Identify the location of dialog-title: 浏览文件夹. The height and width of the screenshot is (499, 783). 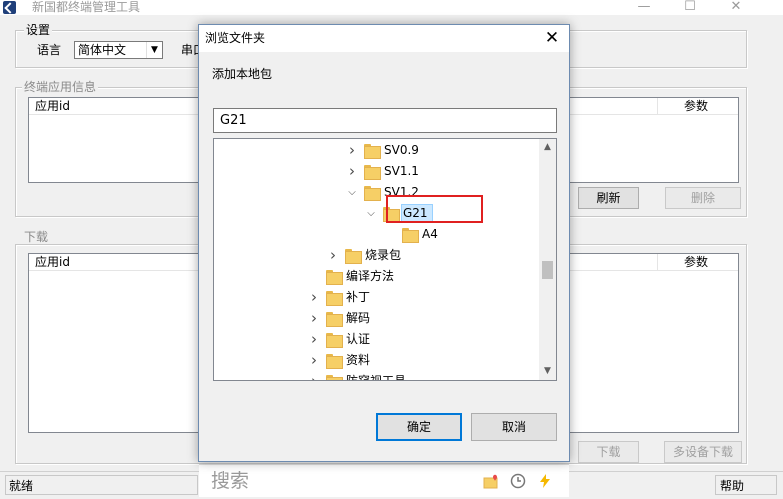
(235, 38).